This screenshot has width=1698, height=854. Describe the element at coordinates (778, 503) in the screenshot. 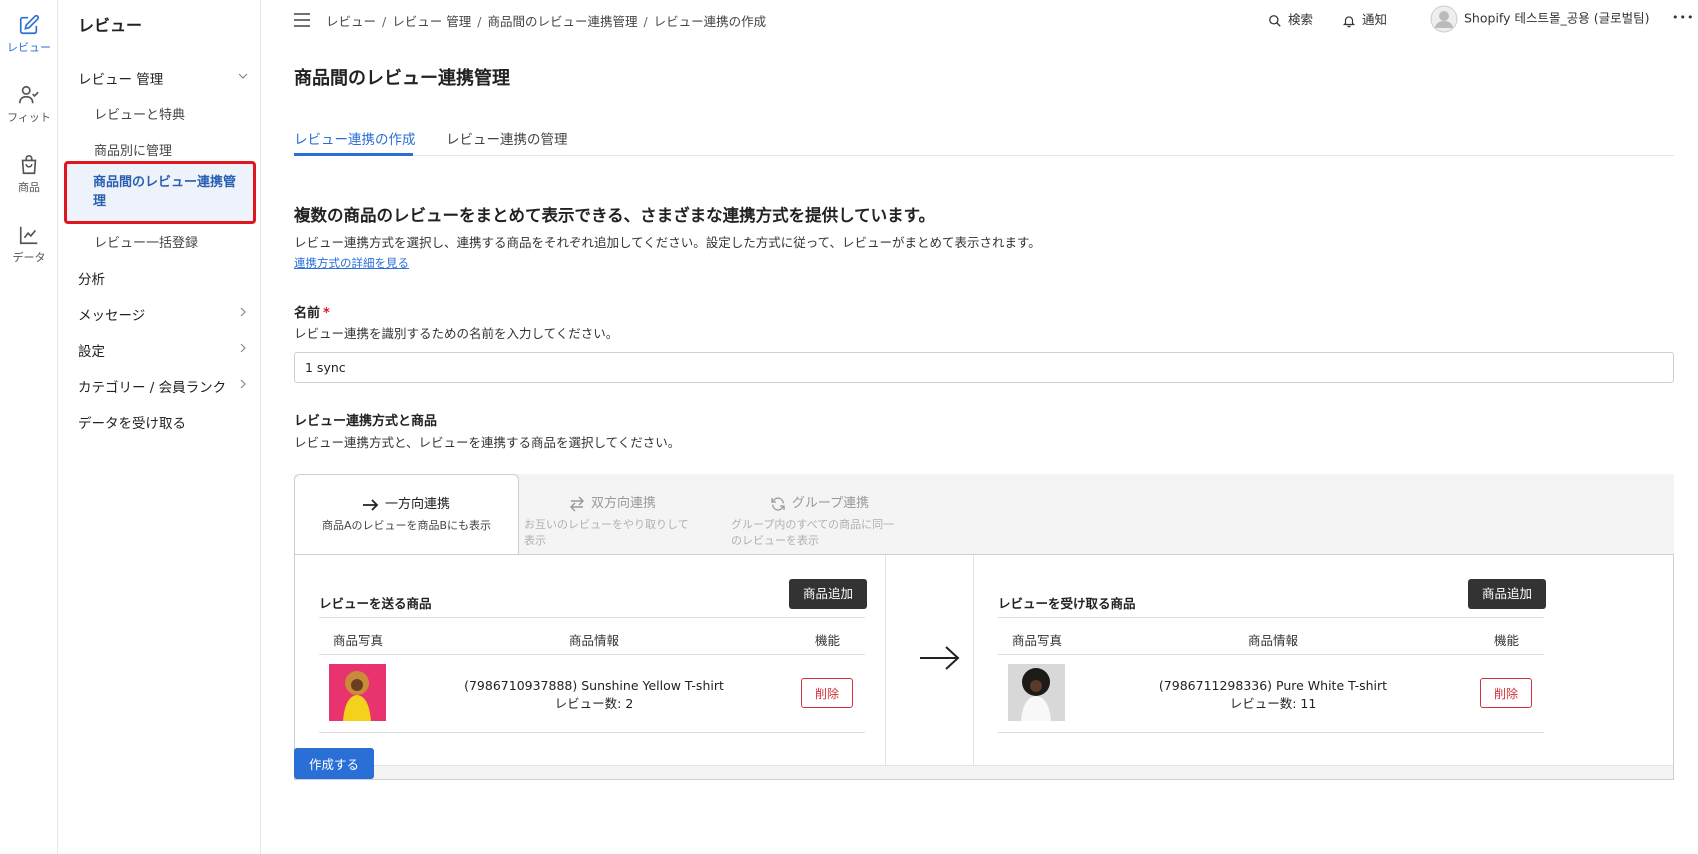

I see `refresh-icon` at that location.